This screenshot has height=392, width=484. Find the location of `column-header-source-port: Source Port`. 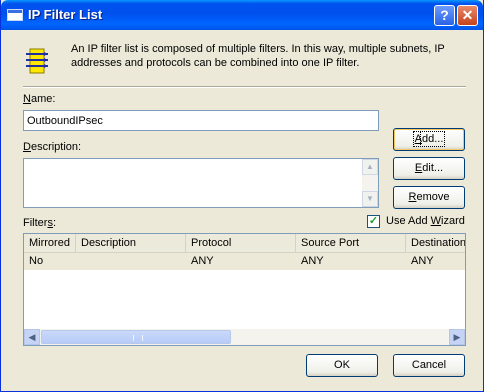

column-header-source-port: Source Port is located at coordinates (351, 243).